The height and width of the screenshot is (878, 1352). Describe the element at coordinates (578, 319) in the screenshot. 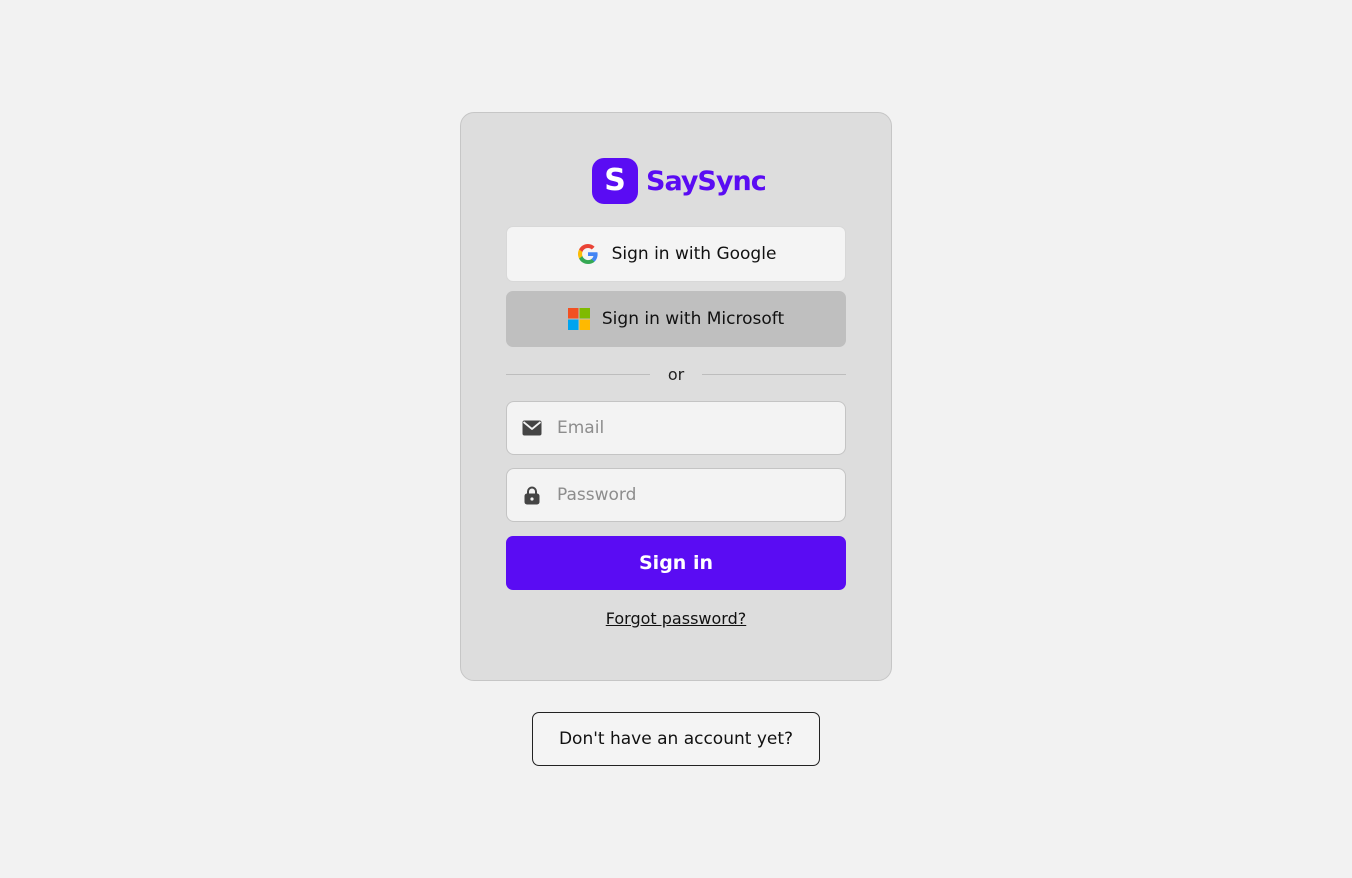

I see `microsoft-icon` at that location.